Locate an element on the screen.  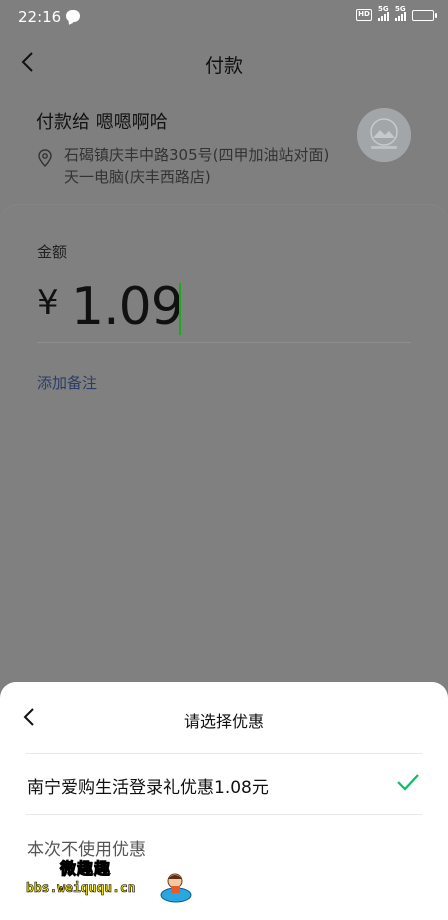
payee-name: 付款给 嗯嗯啊哈 is located at coordinates (102, 122).